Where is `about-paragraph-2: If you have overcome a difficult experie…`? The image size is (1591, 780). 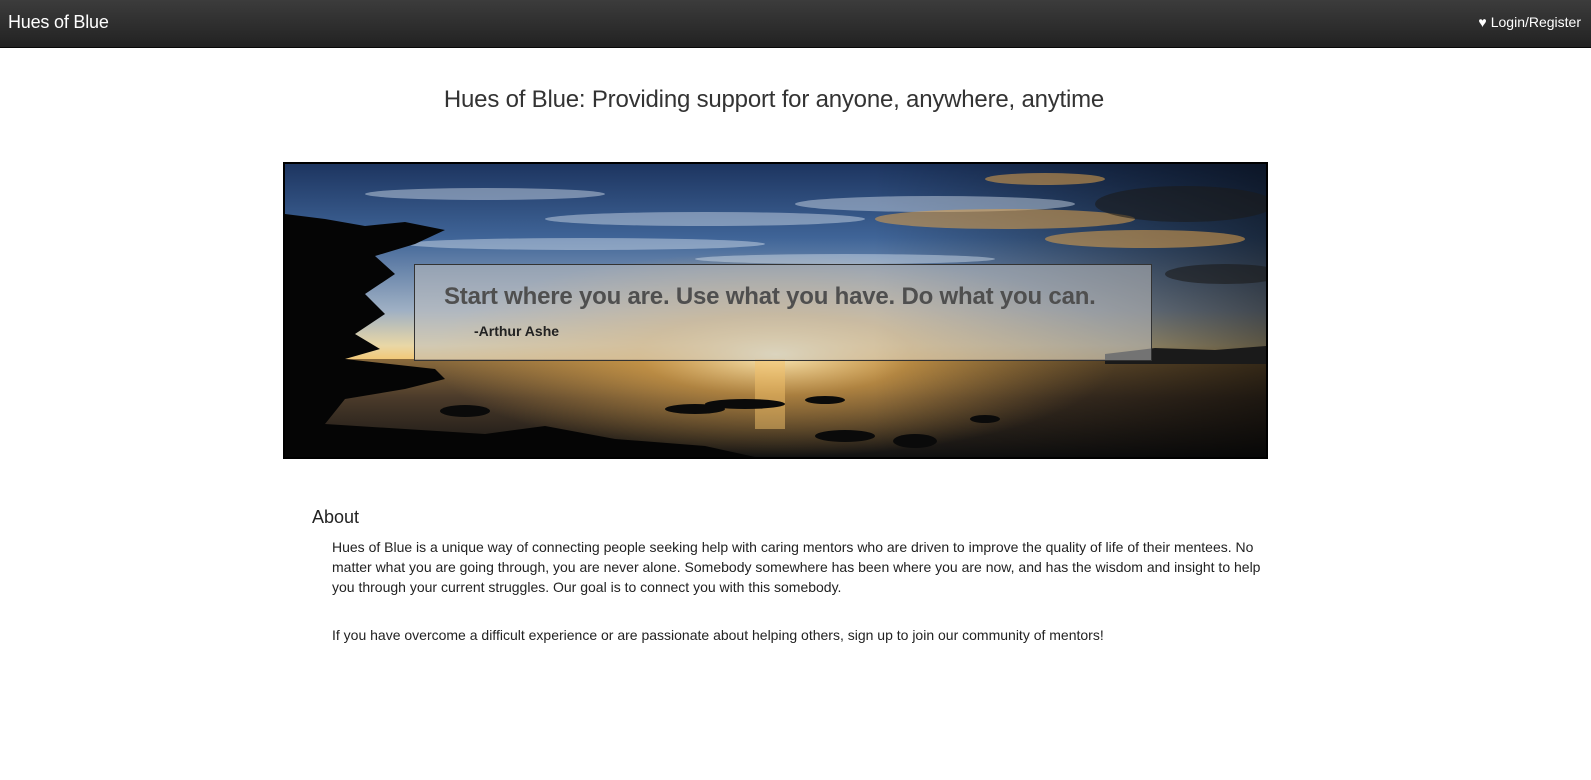 about-paragraph-2: If you have overcome a difficult experie… is located at coordinates (718, 635).